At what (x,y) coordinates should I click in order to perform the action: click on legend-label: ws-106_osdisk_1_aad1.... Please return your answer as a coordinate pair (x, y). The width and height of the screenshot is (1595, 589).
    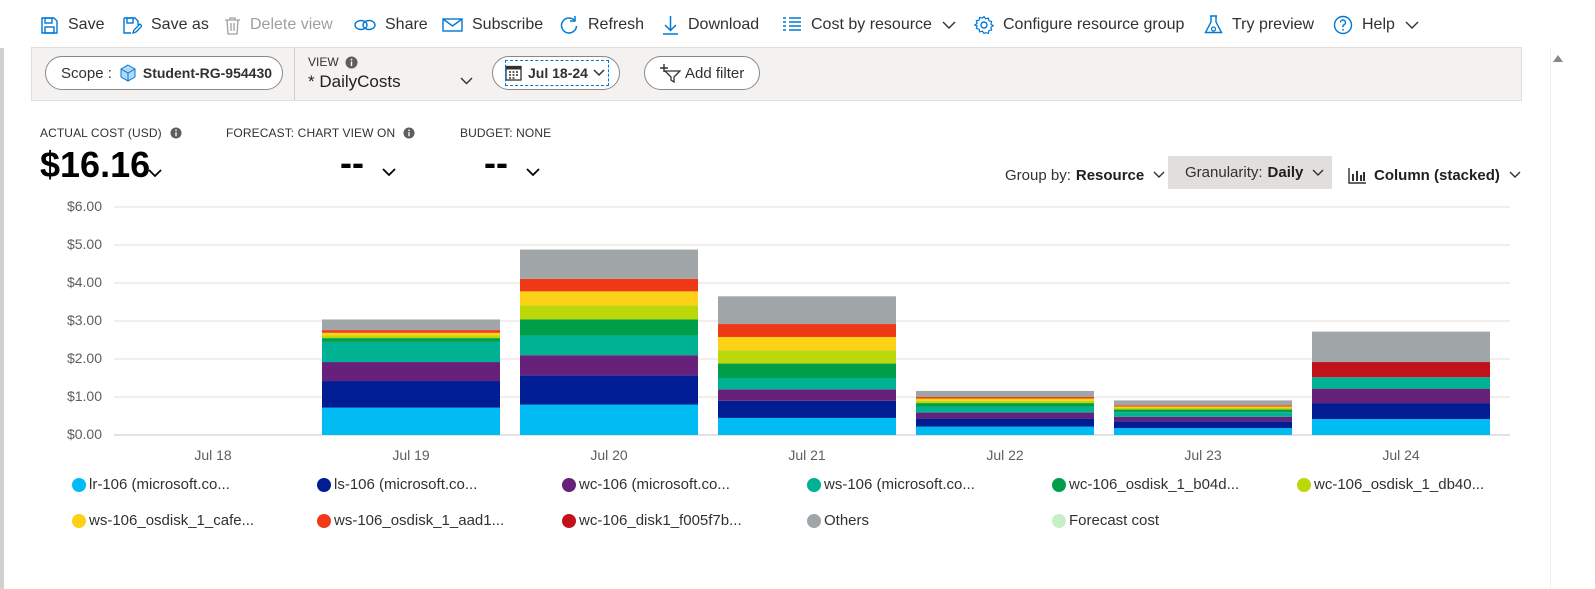
    Looking at the image, I should click on (419, 520).